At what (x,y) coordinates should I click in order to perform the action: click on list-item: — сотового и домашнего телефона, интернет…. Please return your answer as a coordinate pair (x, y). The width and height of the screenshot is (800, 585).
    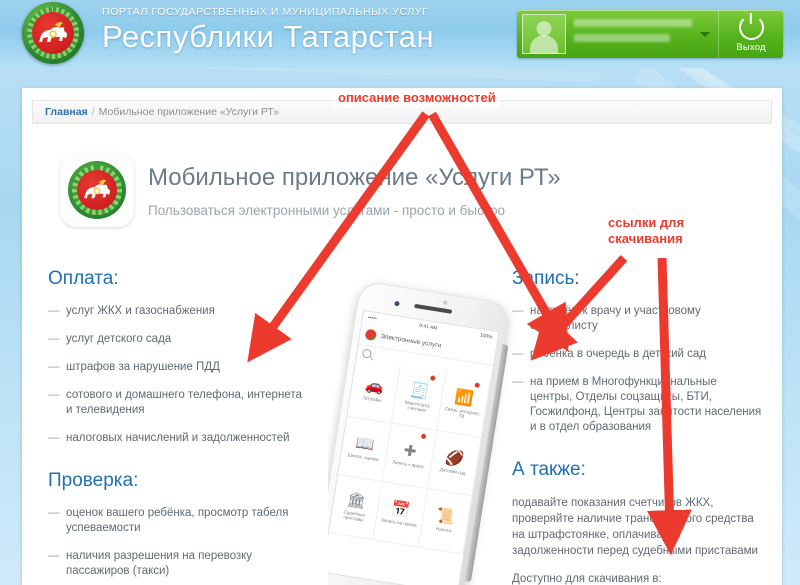
    Looking at the image, I should click on (175, 402).